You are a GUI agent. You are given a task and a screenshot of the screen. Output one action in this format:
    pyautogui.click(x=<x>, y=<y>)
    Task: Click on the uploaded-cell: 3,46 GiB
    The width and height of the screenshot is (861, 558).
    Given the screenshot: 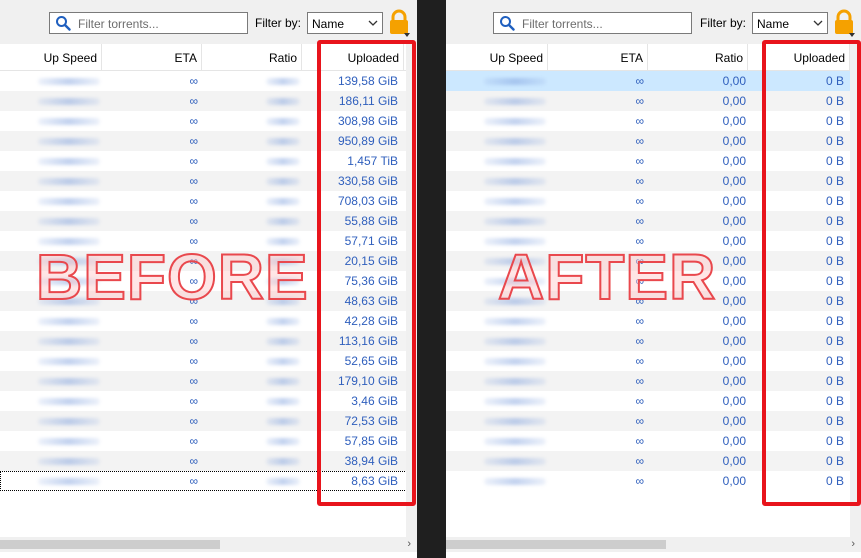 What is the action you would take?
    pyautogui.click(x=374, y=401)
    